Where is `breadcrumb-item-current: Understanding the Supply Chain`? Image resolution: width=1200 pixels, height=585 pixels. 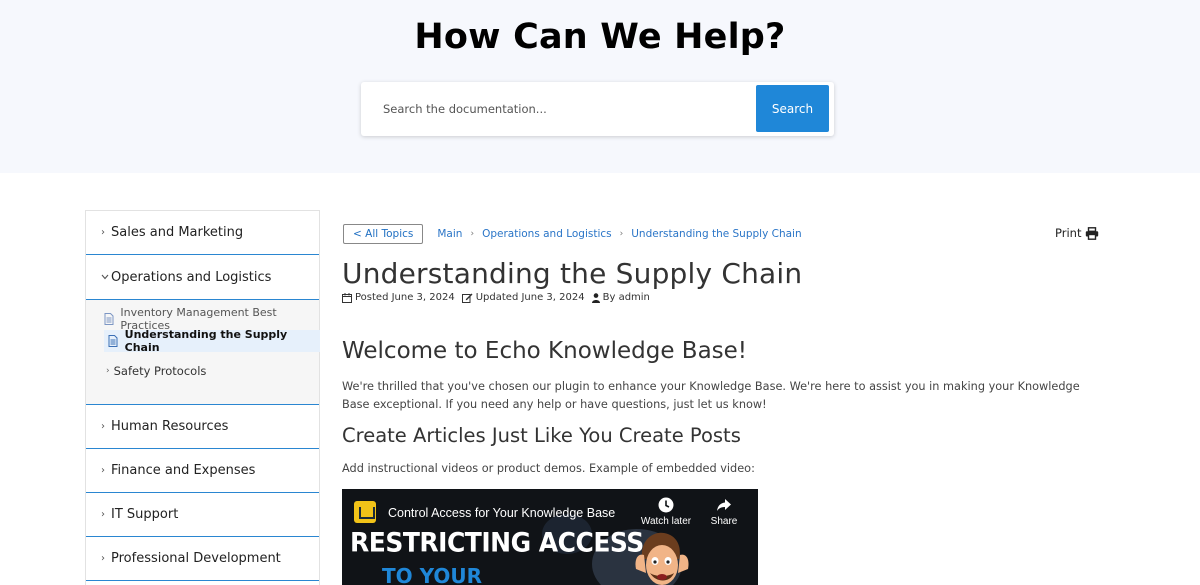
breadcrumb-item-current: Understanding the Supply Chain is located at coordinates (716, 234).